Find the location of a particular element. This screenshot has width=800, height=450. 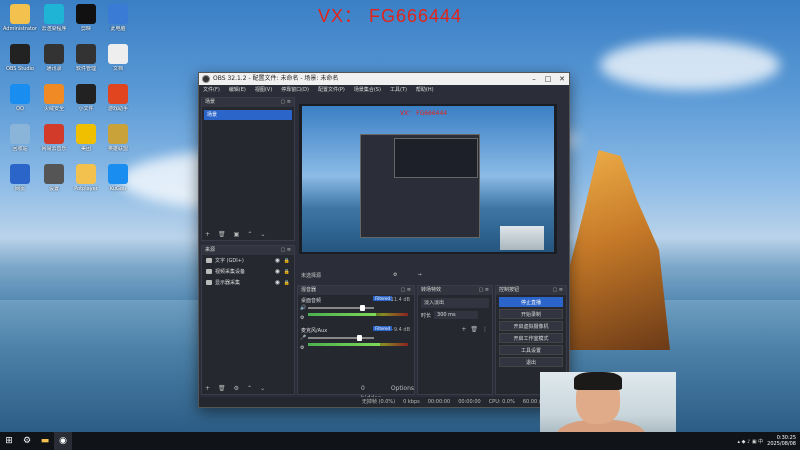

obs-title-bar: OBS 32.1.2 - 配置文件: 未命名 - 场景: 未命名 – □ ✕ is located at coordinates (384, 79).